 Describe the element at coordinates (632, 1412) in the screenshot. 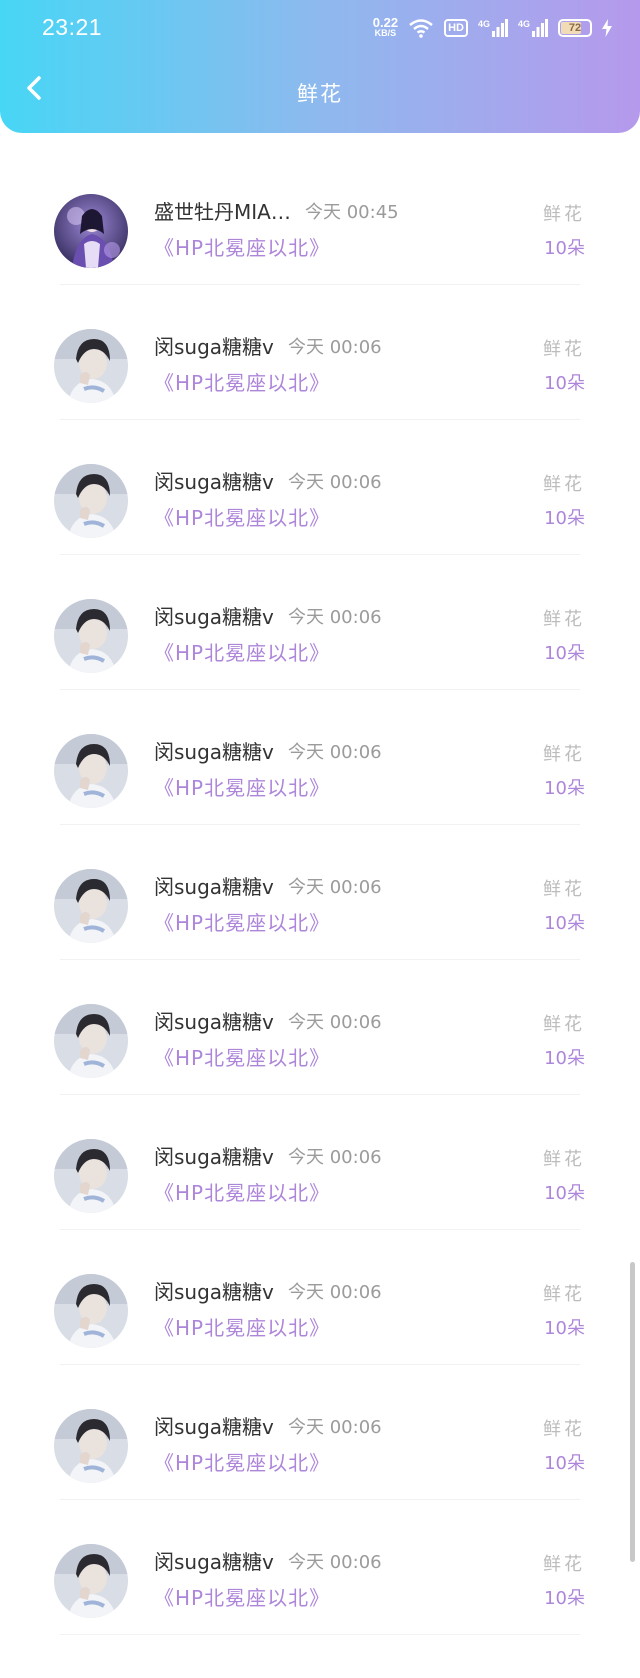

I see `scrollbar` at that location.